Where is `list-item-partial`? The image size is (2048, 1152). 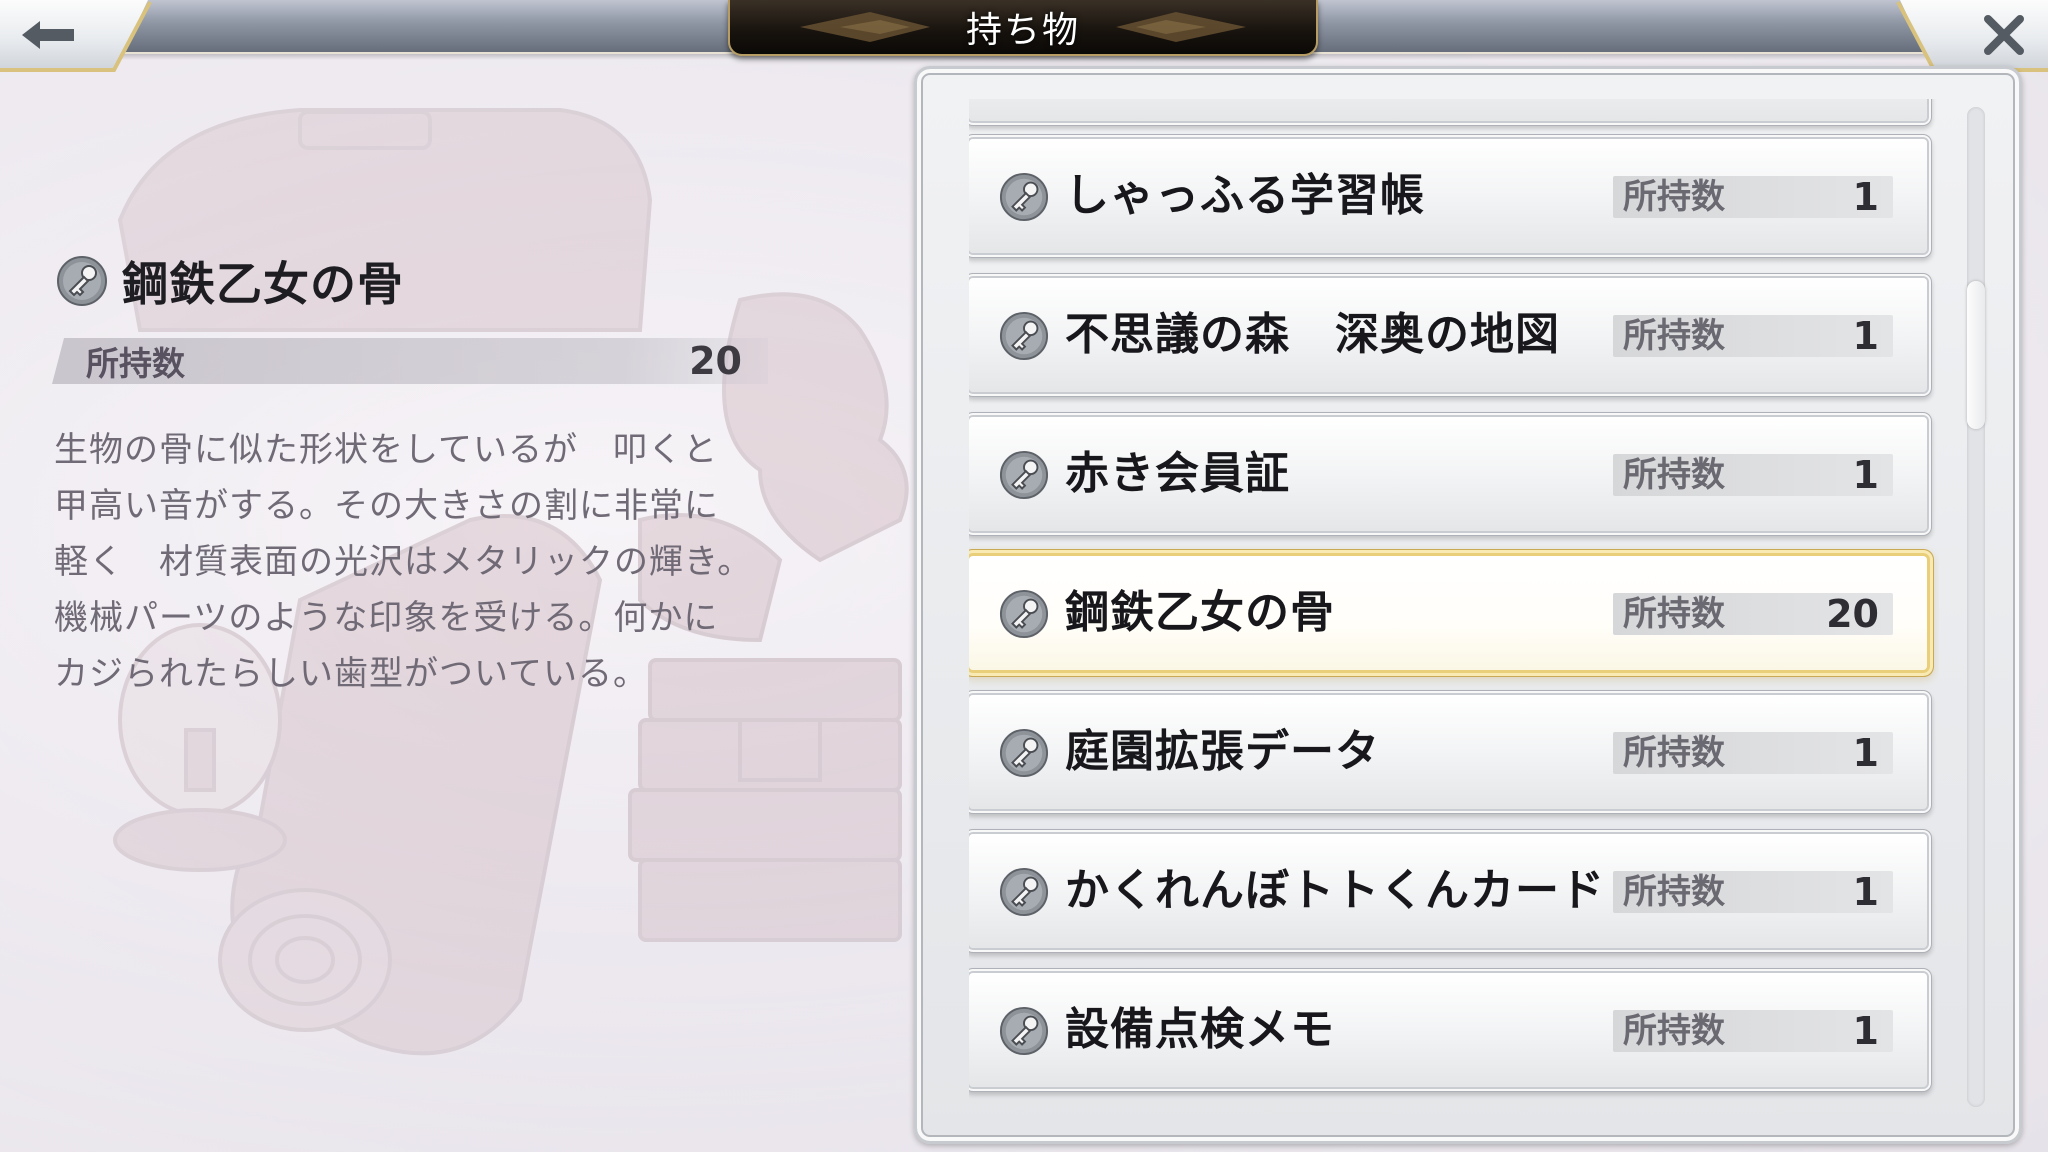
list-item-partial is located at coordinates (1448, 110).